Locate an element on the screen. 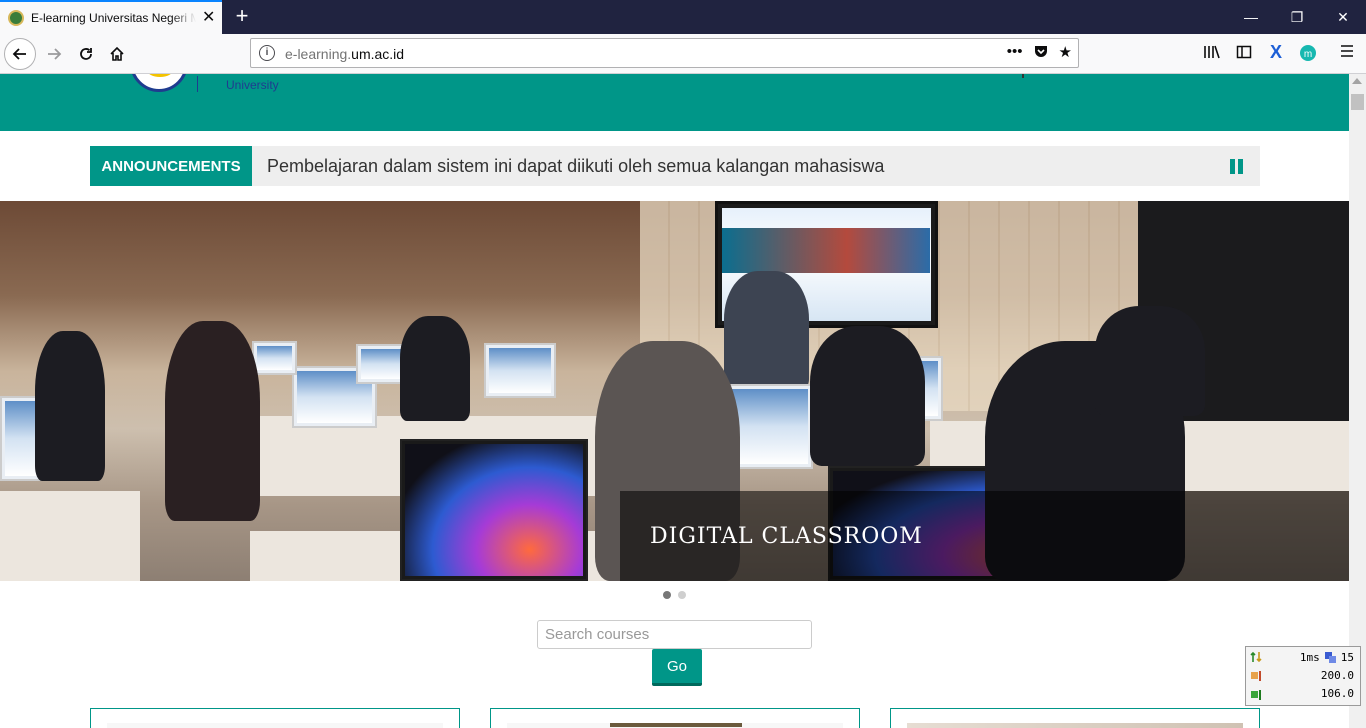  page-scrollbar is located at coordinates (1357, 401).